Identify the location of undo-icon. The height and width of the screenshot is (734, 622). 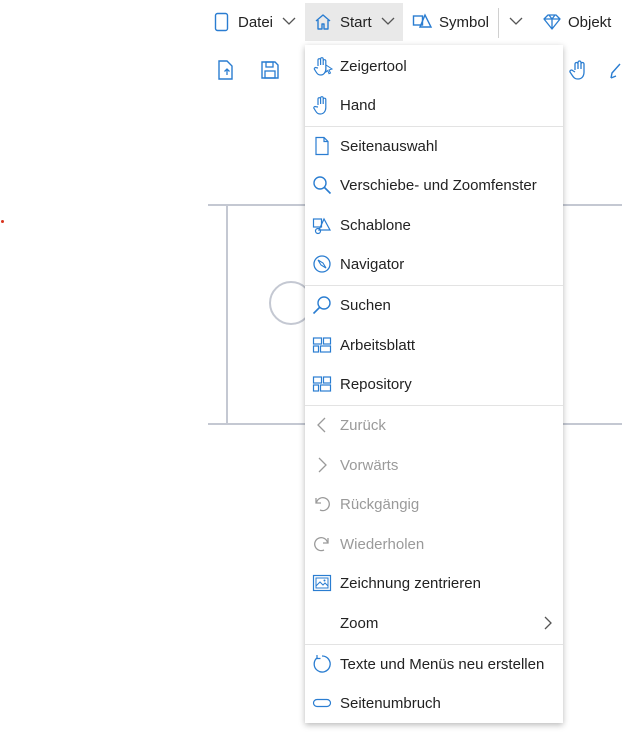
(322, 504).